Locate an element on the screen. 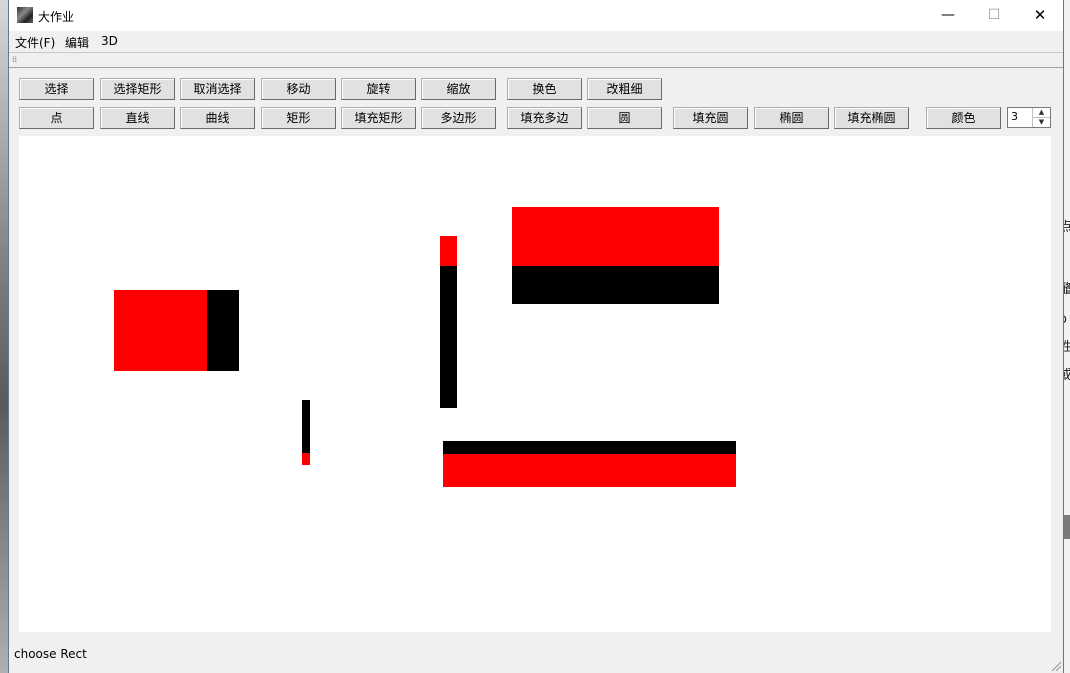  menu-bar: 文件(F) 编辑 3D is located at coordinates (536, 41).